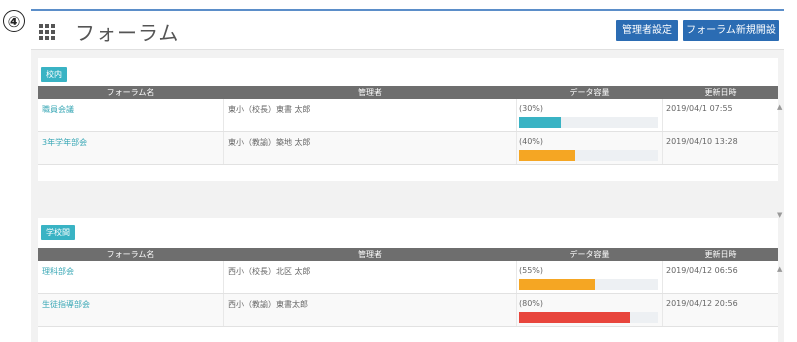 Image resolution: width=797 pixels, height=342 pixels. What do you see at coordinates (699, 108) in the screenshot?
I see `updated-date: 2019/04/1 07:55` at bounding box center [699, 108].